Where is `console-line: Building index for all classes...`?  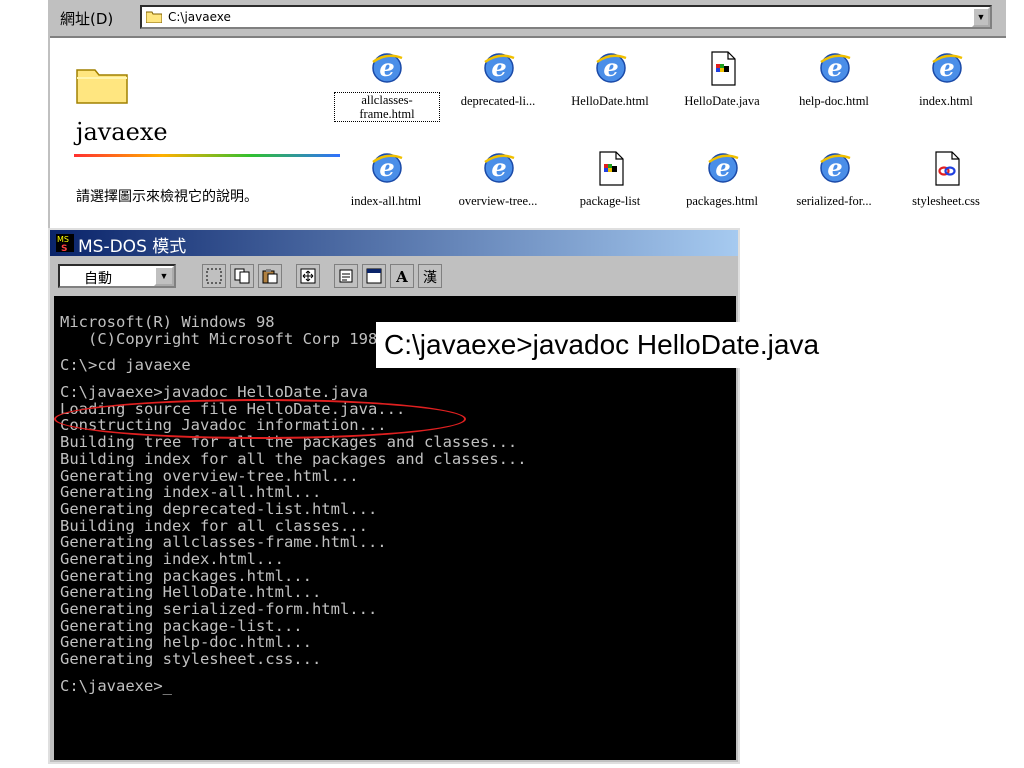 console-line: Building index for all classes... is located at coordinates (214, 525).